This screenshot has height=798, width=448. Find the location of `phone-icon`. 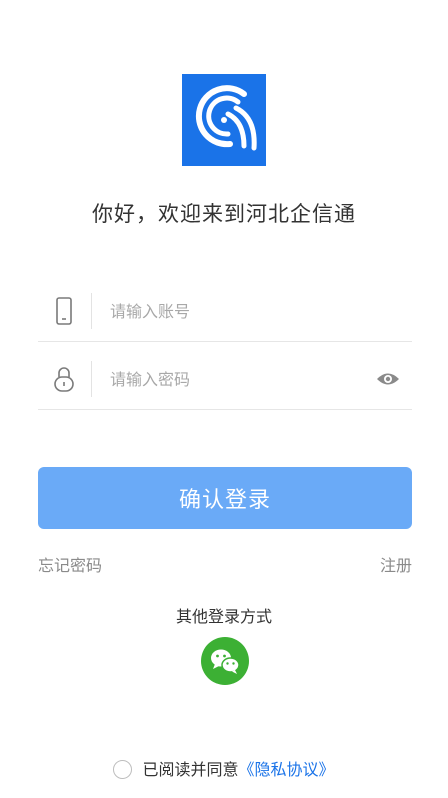

phone-icon is located at coordinates (64, 311).